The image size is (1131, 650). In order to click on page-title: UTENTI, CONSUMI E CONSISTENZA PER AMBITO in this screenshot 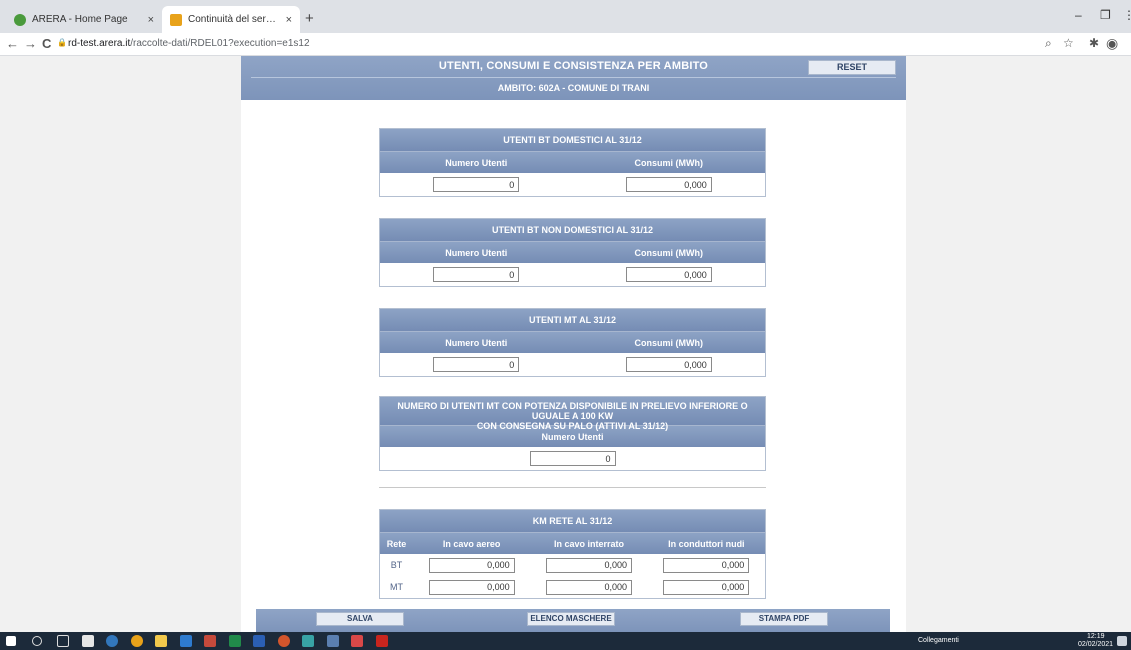, I will do `click(573, 66)`.